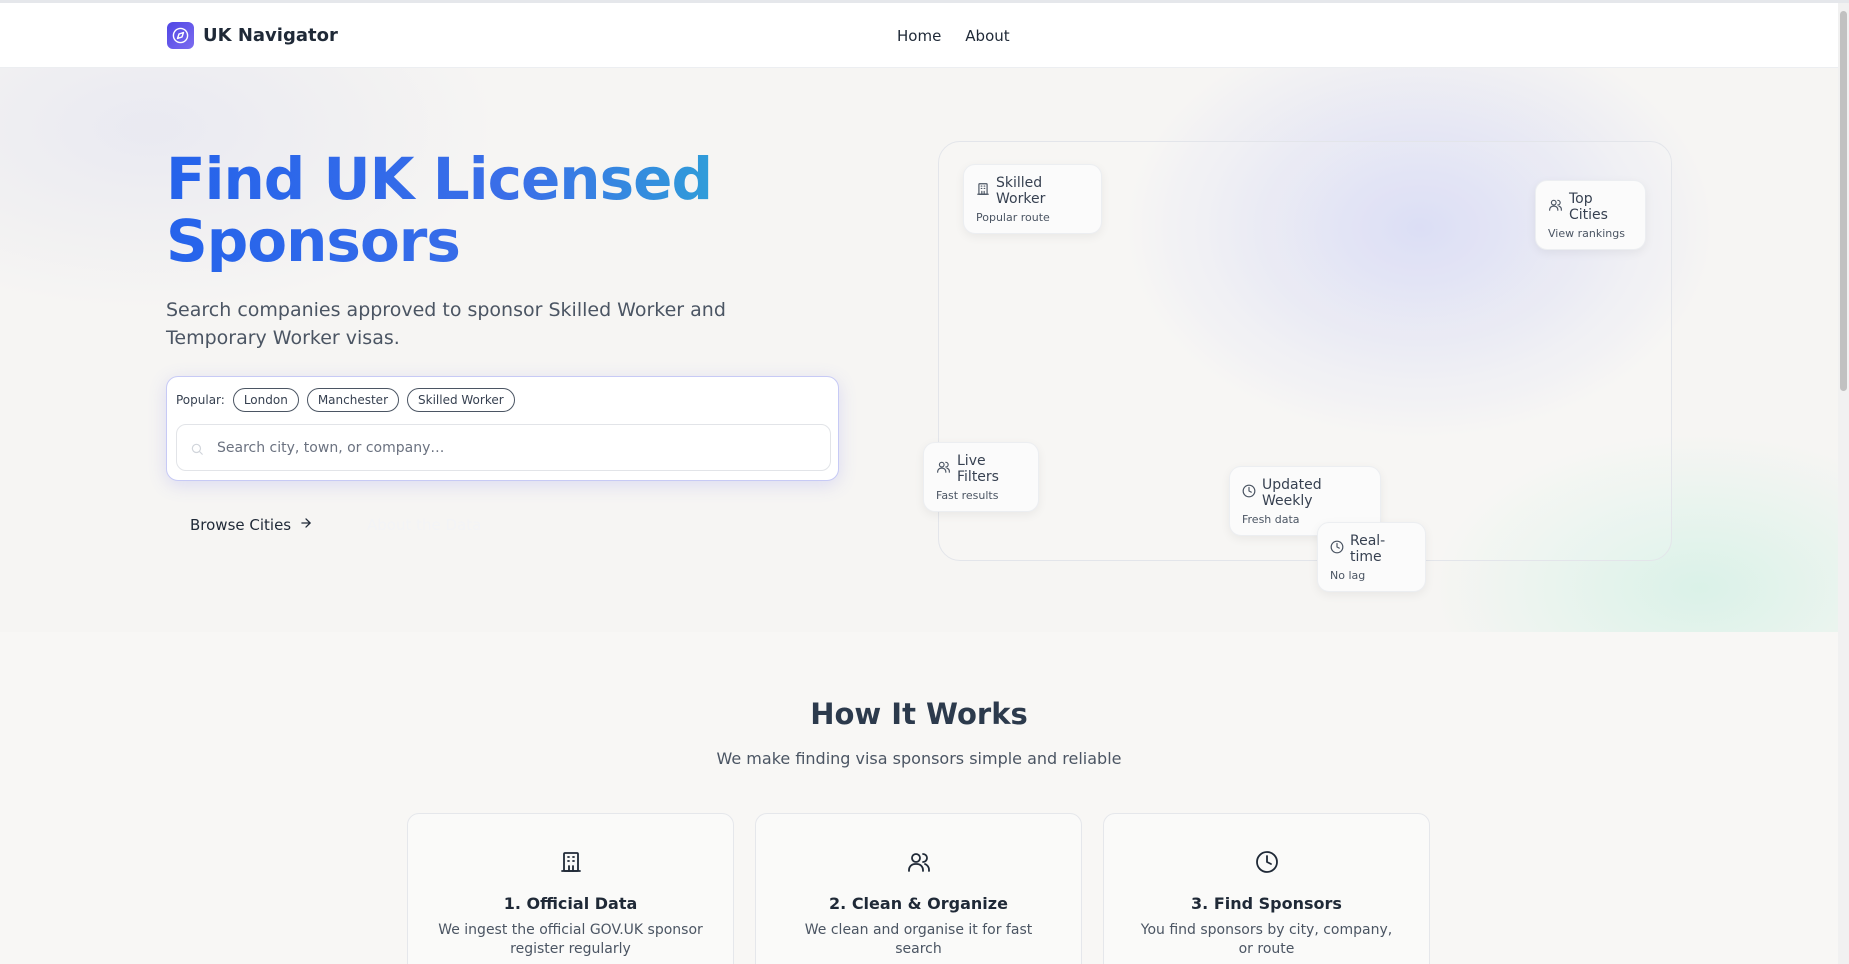 This screenshot has height=964, width=1849. I want to click on step-description: We clean and organise it for fast search, so click(918, 939).